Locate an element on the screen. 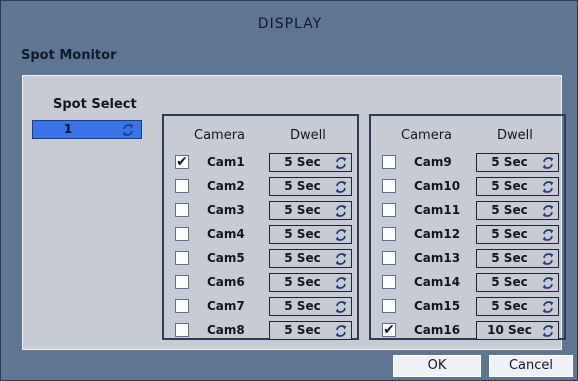  camera-label: Cam16 is located at coordinates (437, 330).